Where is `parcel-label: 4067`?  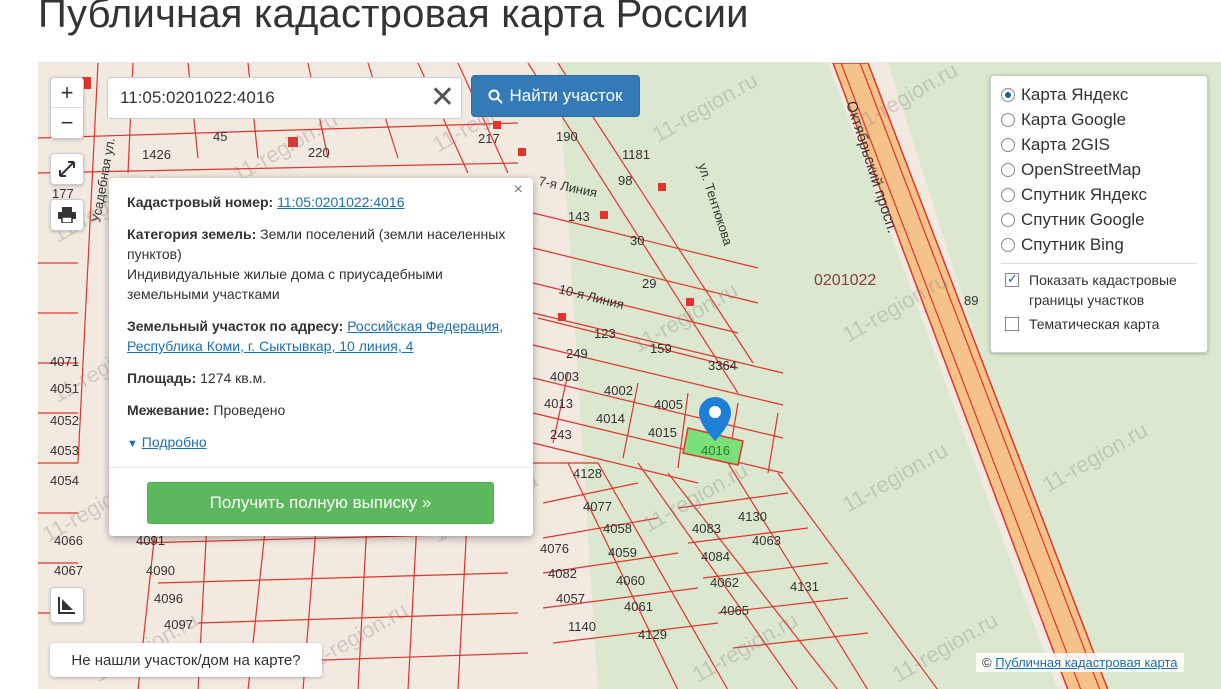 parcel-label: 4067 is located at coordinates (68, 570).